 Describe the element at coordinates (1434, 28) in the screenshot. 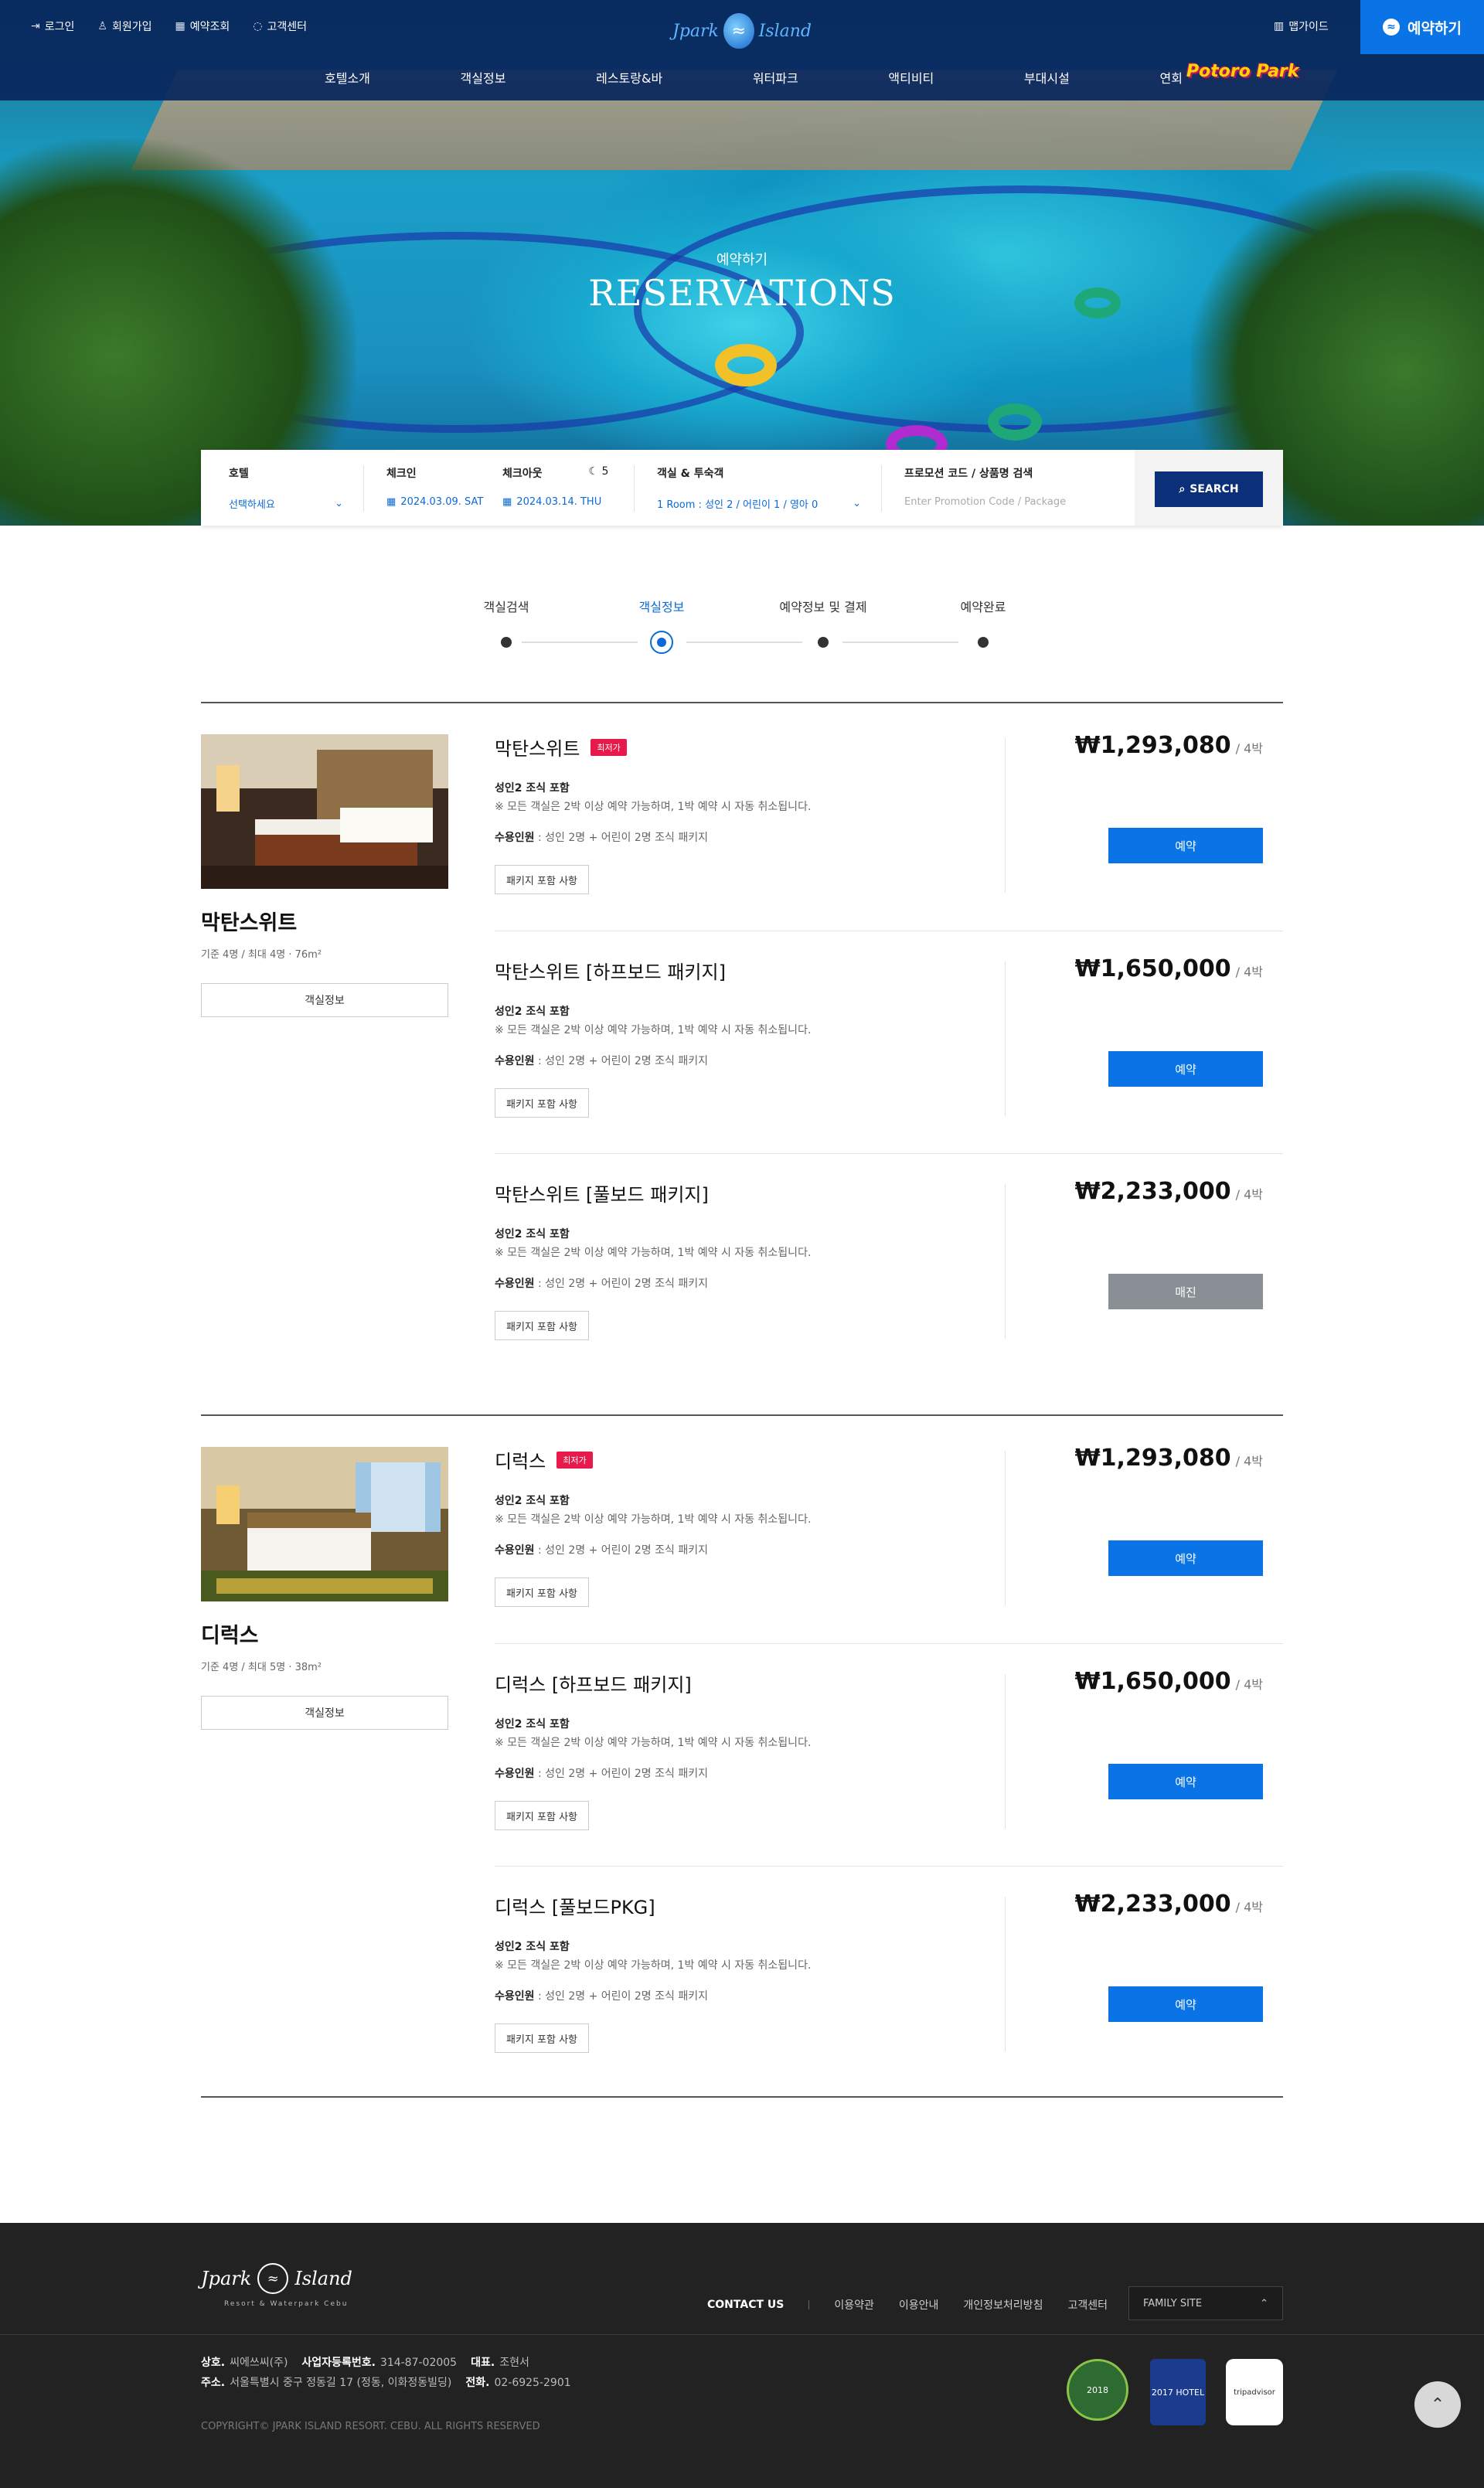

I see `book-now-label: 예약하기` at that location.